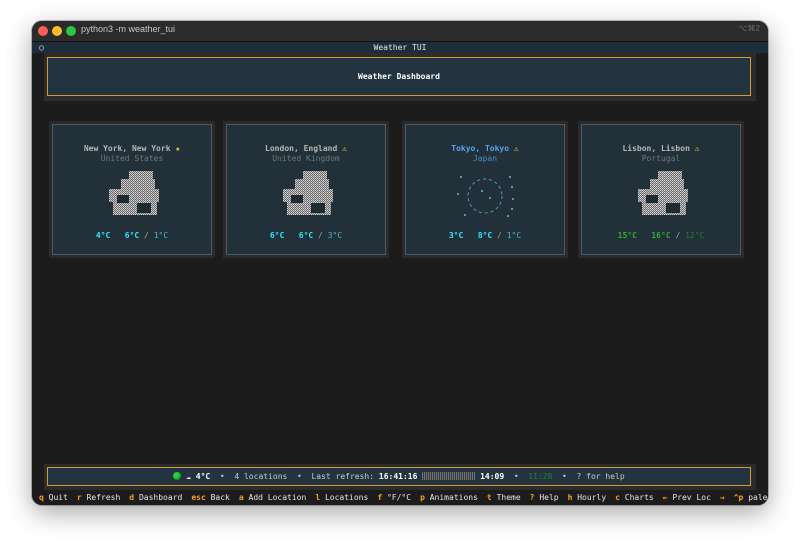 This screenshot has height=547, width=800. Describe the element at coordinates (53, 497) in the screenshot. I see `footer-key-quit: q Quit` at that location.